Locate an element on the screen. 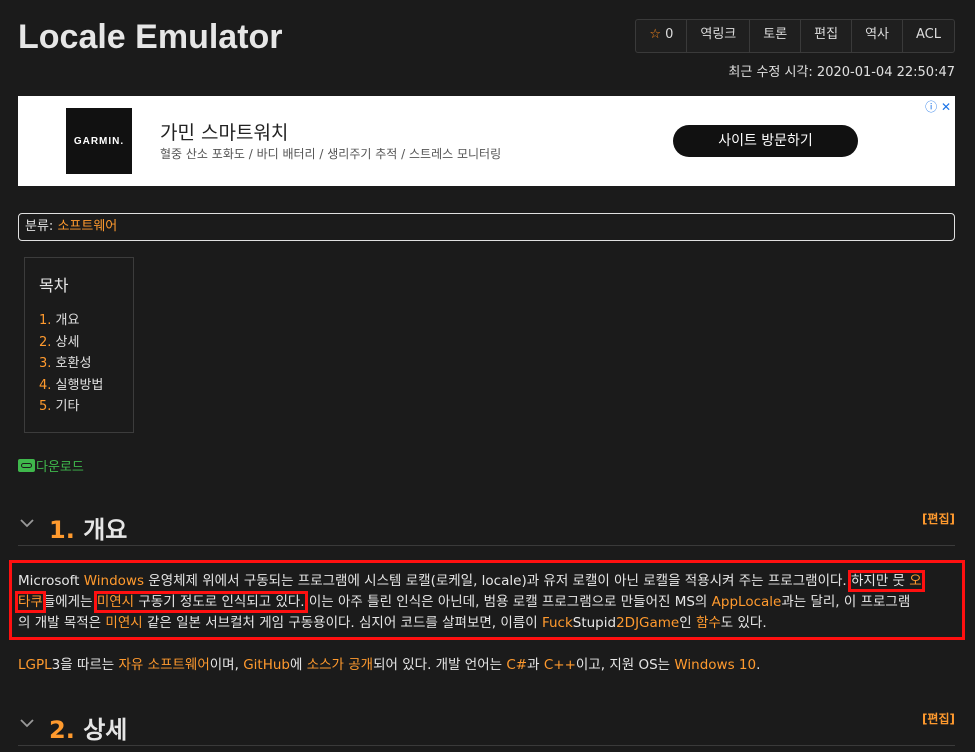 The image size is (975, 752). toc-number: 4. is located at coordinates (45, 385).